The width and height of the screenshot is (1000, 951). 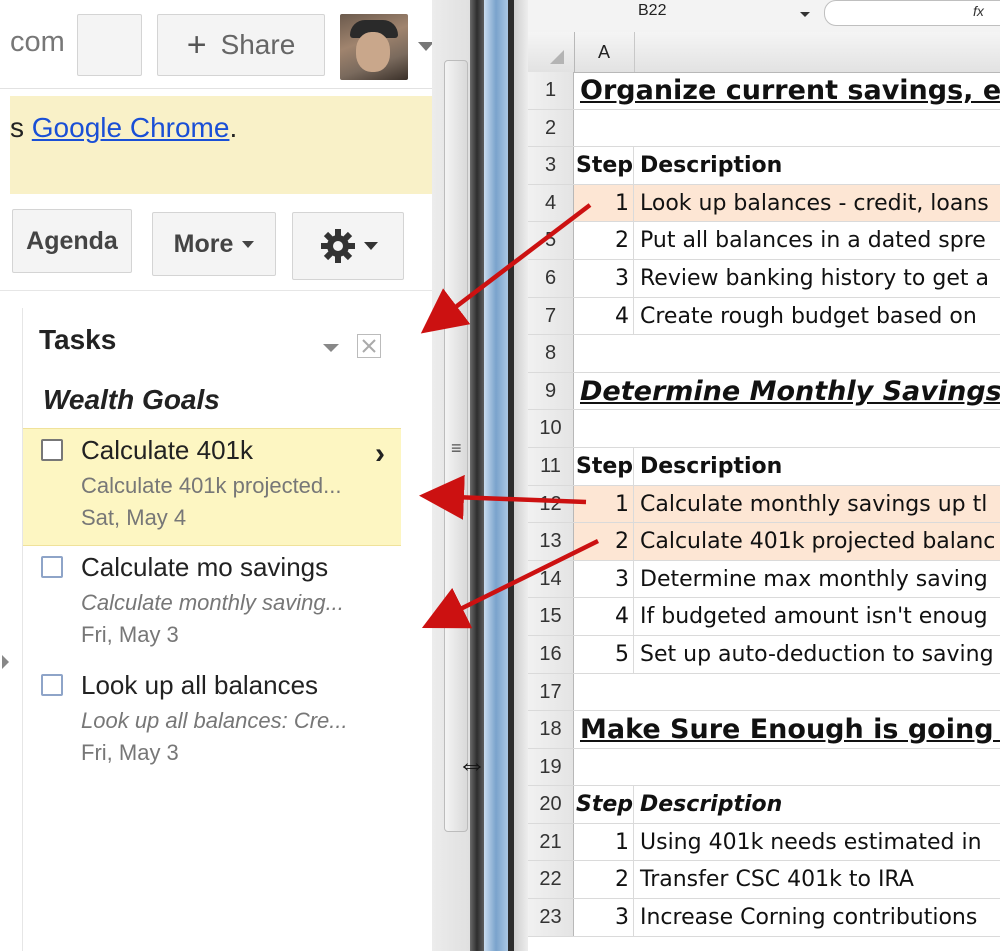 I want to click on task-title: Calculate 401k, so click(x=167, y=450).